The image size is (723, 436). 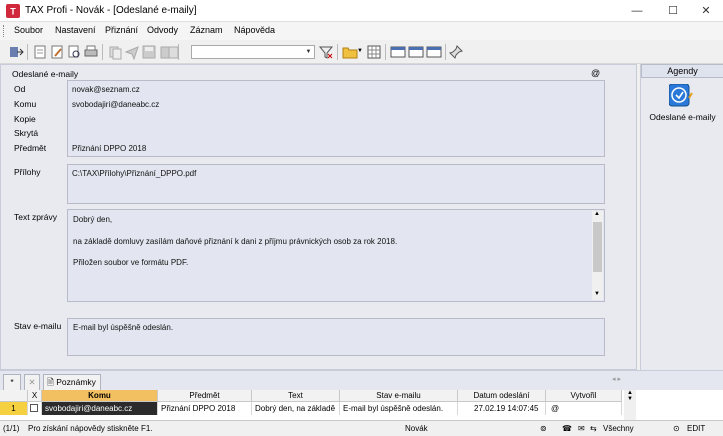 What do you see at coordinates (254, 30) in the screenshot?
I see `menu-napoveda: Nápověda` at bounding box center [254, 30].